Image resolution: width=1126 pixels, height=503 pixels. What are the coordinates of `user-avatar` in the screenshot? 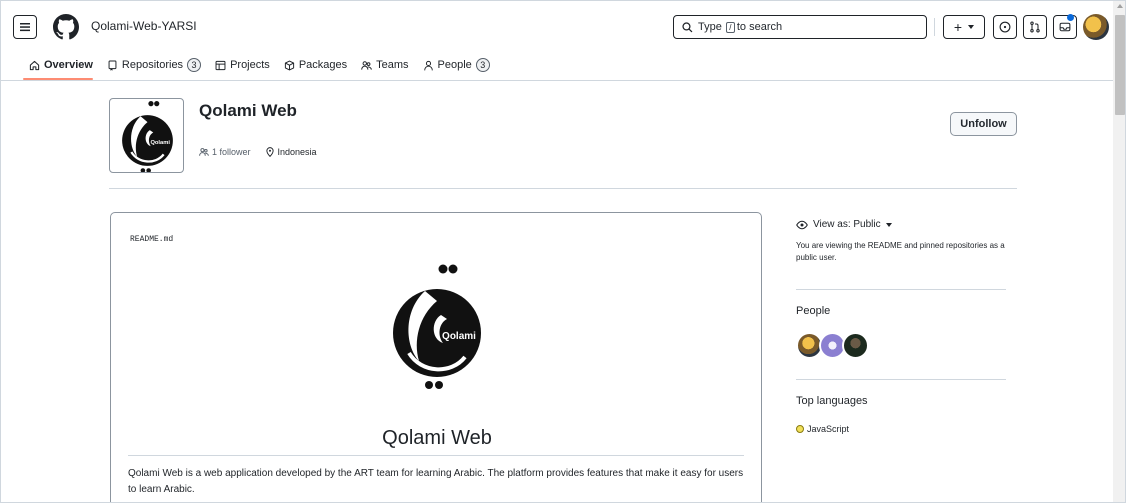 It's located at (1096, 27).